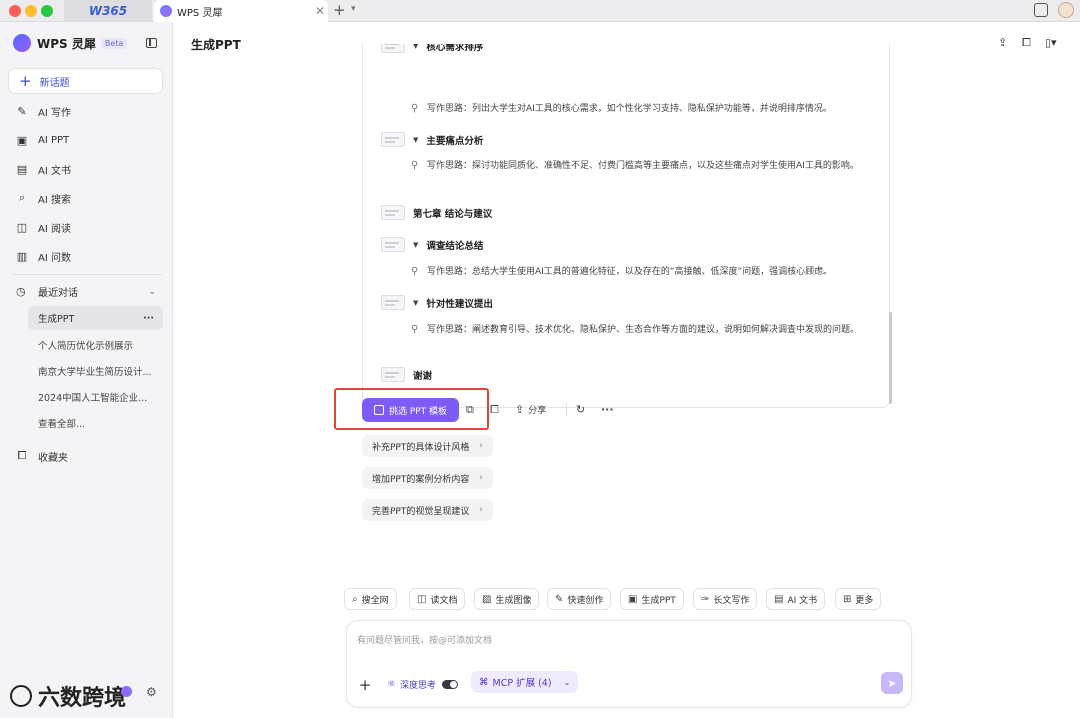 The height and width of the screenshot is (718, 1080). What do you see at coordinates (537, 411) in the screenshot?
I see `share-label: 分享` at bounding box center [537, 411].